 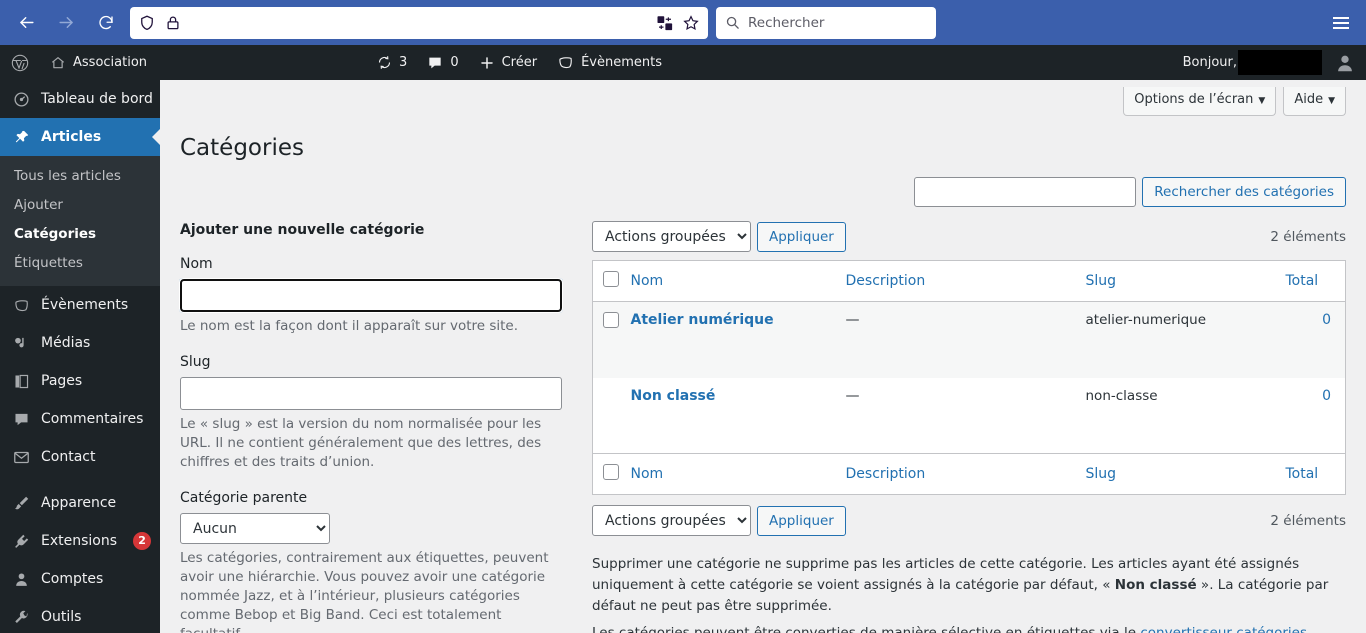 I want to click on chevron-down-icon: ▼, so click(x=1262, y=101).